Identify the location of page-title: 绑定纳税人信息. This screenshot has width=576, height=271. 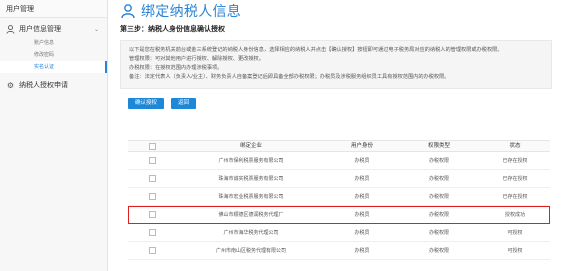
(191, 12).